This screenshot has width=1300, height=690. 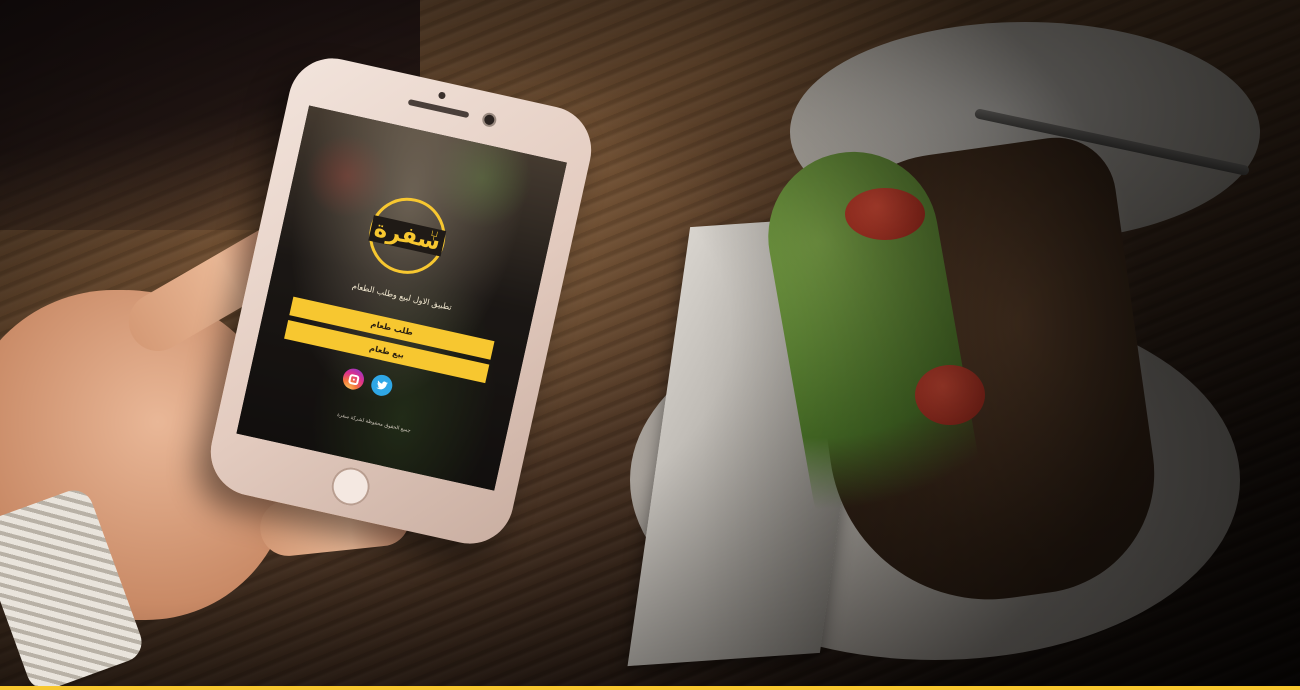 What do you see at coordinates (434, 236) in the screenshot?
I see `fork-icon: ⑂` at bounding box center [434, 236].